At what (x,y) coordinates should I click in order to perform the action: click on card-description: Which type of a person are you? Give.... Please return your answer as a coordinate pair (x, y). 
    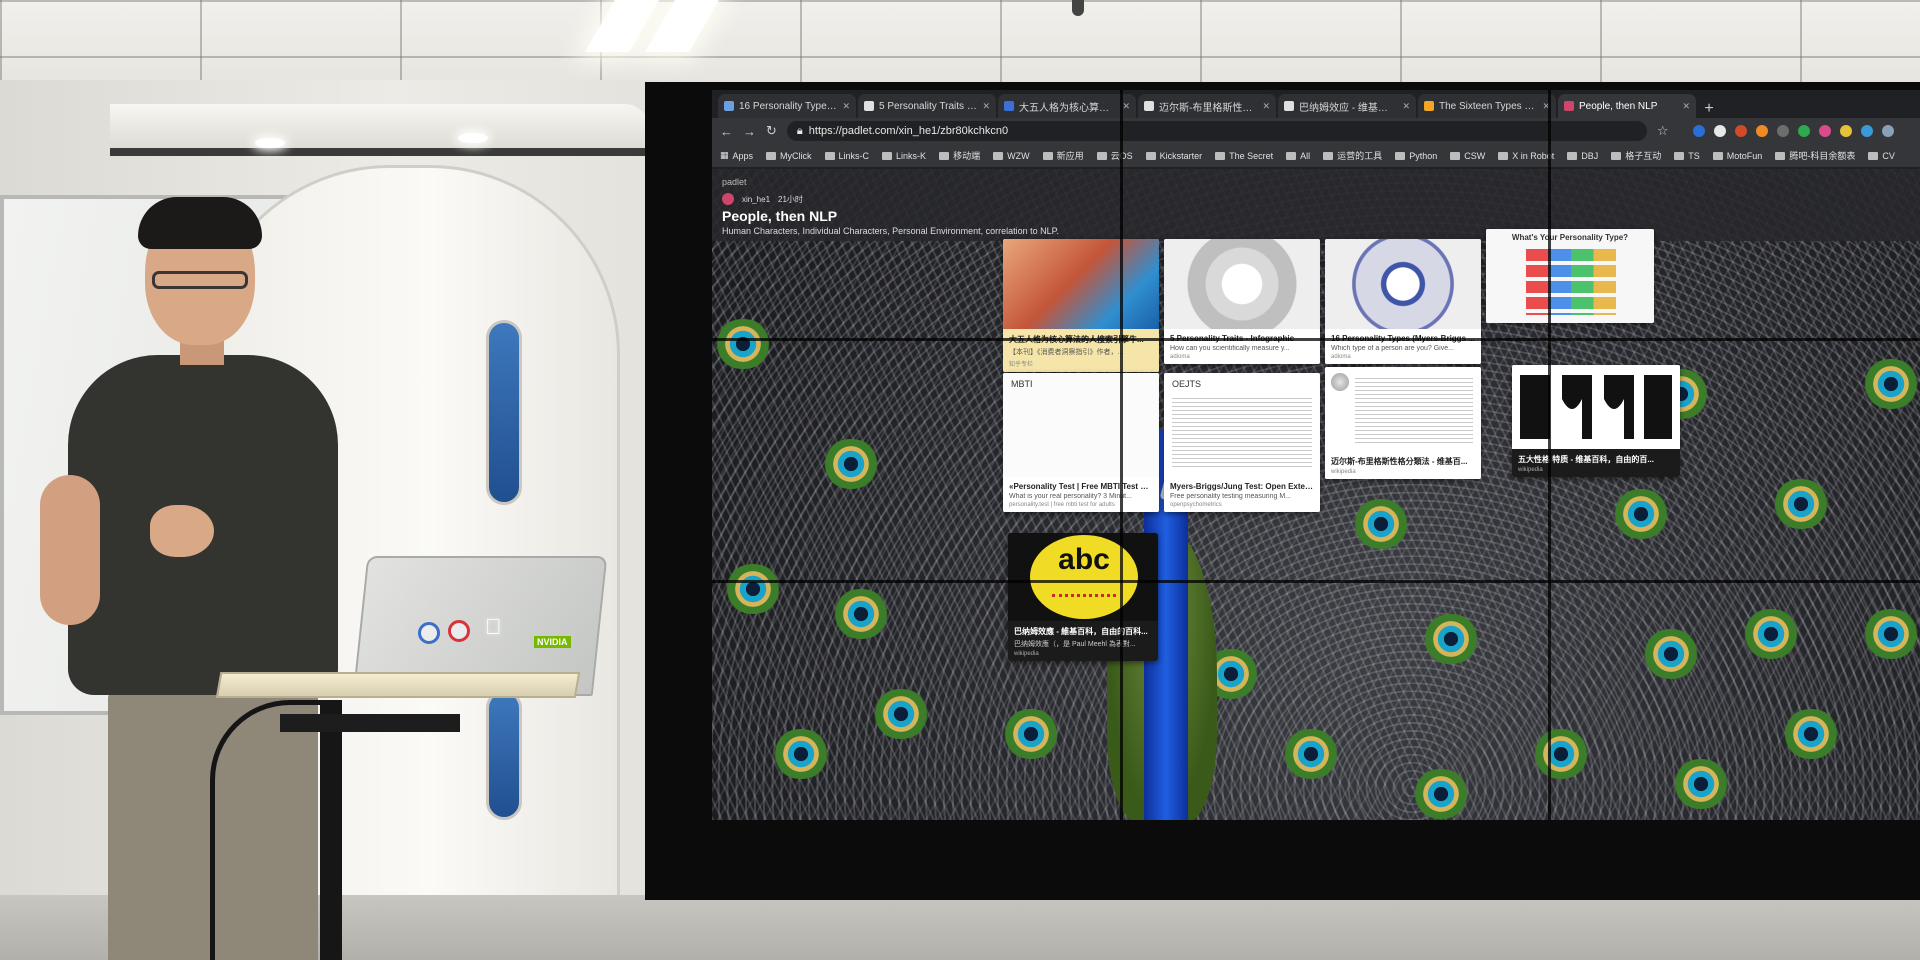
    Looking at the image, I should click on (1392, 348).